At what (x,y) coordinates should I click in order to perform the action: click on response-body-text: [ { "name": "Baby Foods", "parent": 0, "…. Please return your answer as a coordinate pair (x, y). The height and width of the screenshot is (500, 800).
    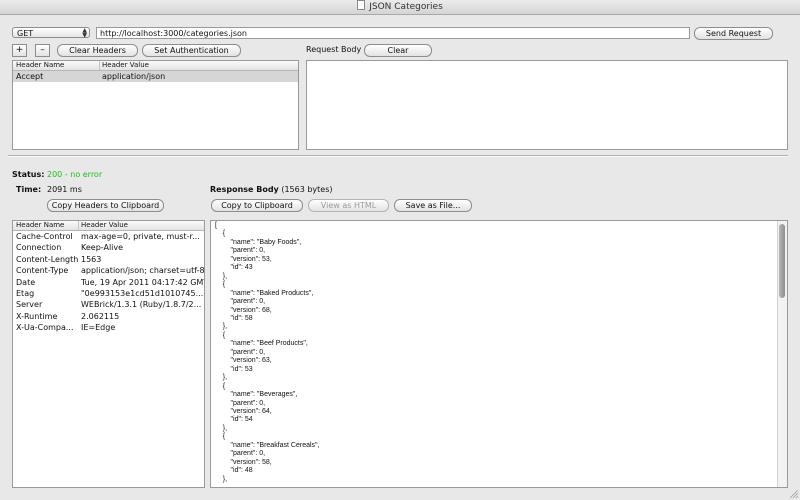
    Looking at the image, I should click on (267, 352).